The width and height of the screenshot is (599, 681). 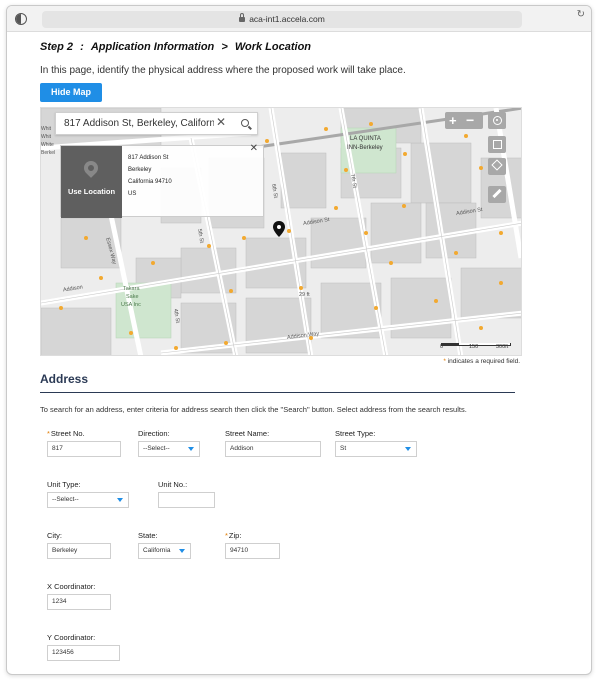 I want to click on x-coordinator-field: X Coordinator: 1234, so click(x=79, y=596).